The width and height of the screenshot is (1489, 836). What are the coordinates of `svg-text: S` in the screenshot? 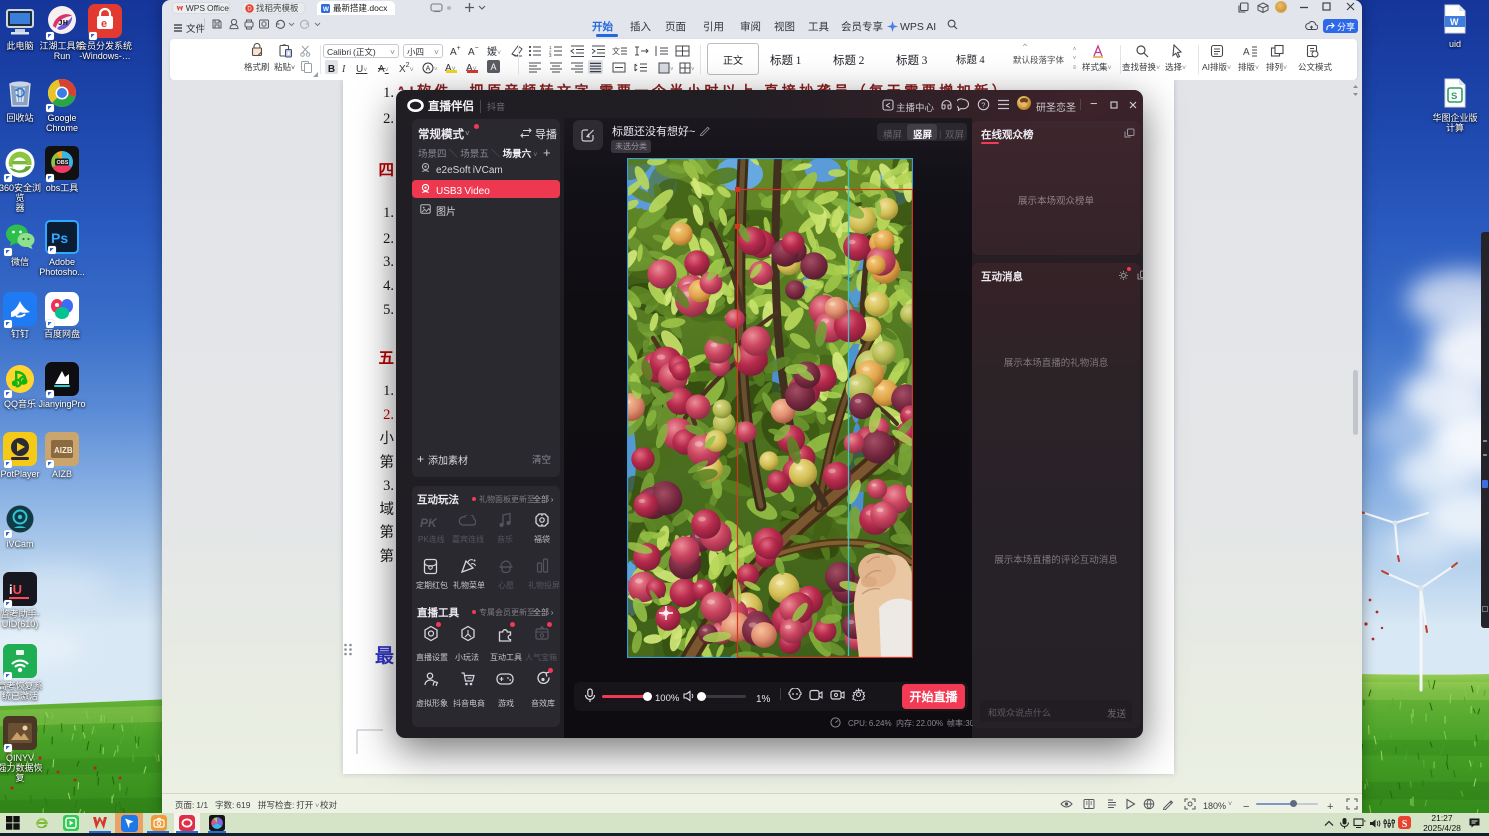 It's located at (1454, 95).